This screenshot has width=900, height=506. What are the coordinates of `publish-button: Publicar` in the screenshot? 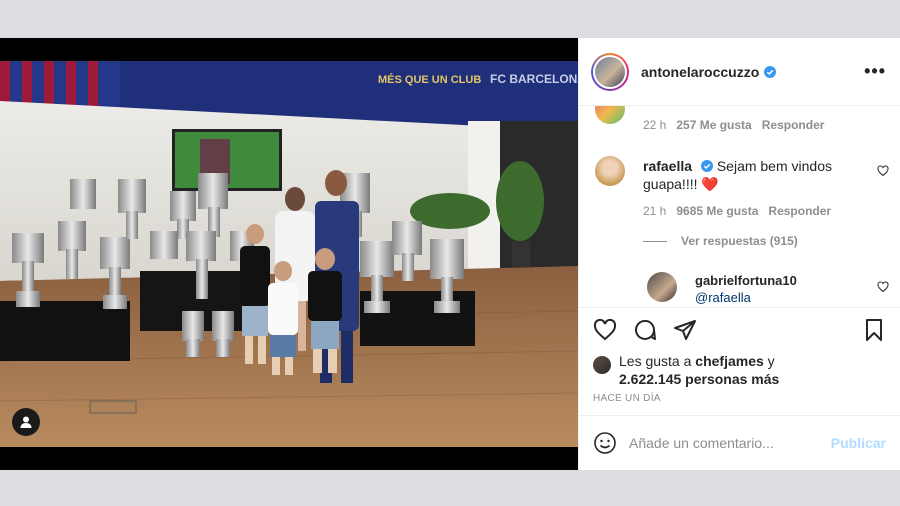 It's located at (858, 443).